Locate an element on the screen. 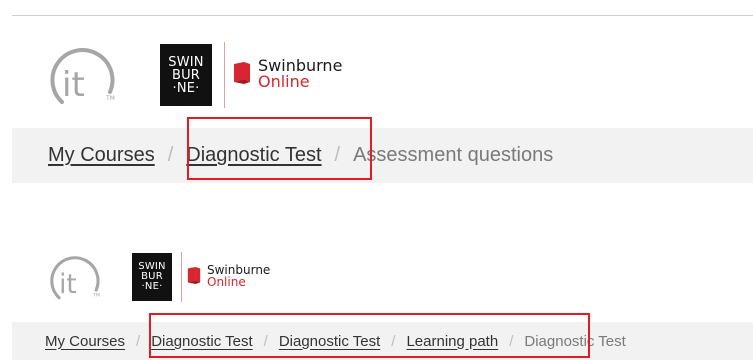 This screenshot has height=360, width=753. breadcrumb-current: Assessment questions is located at coordinates (453, 155).